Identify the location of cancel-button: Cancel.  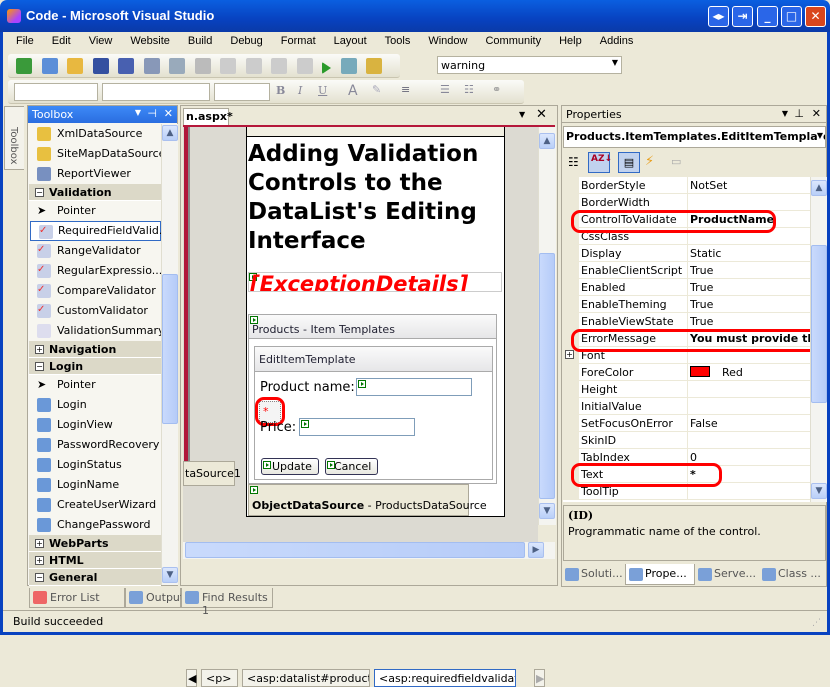
(351, 466).